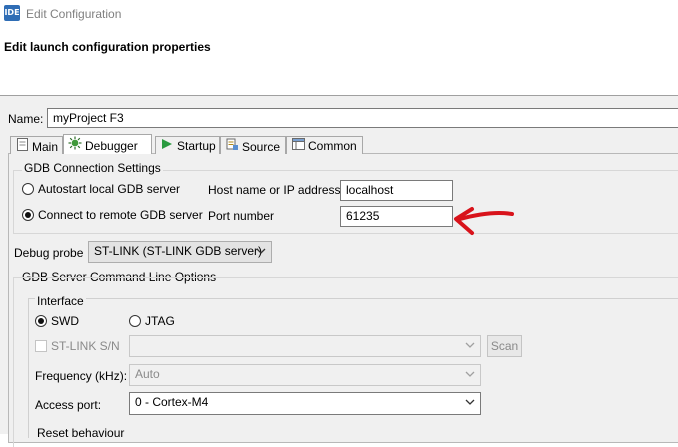 The image size is (678, 447). Describe the element at coordinates (261, 147) in the screenshot. I see `tab-source-label: Source` at that location.